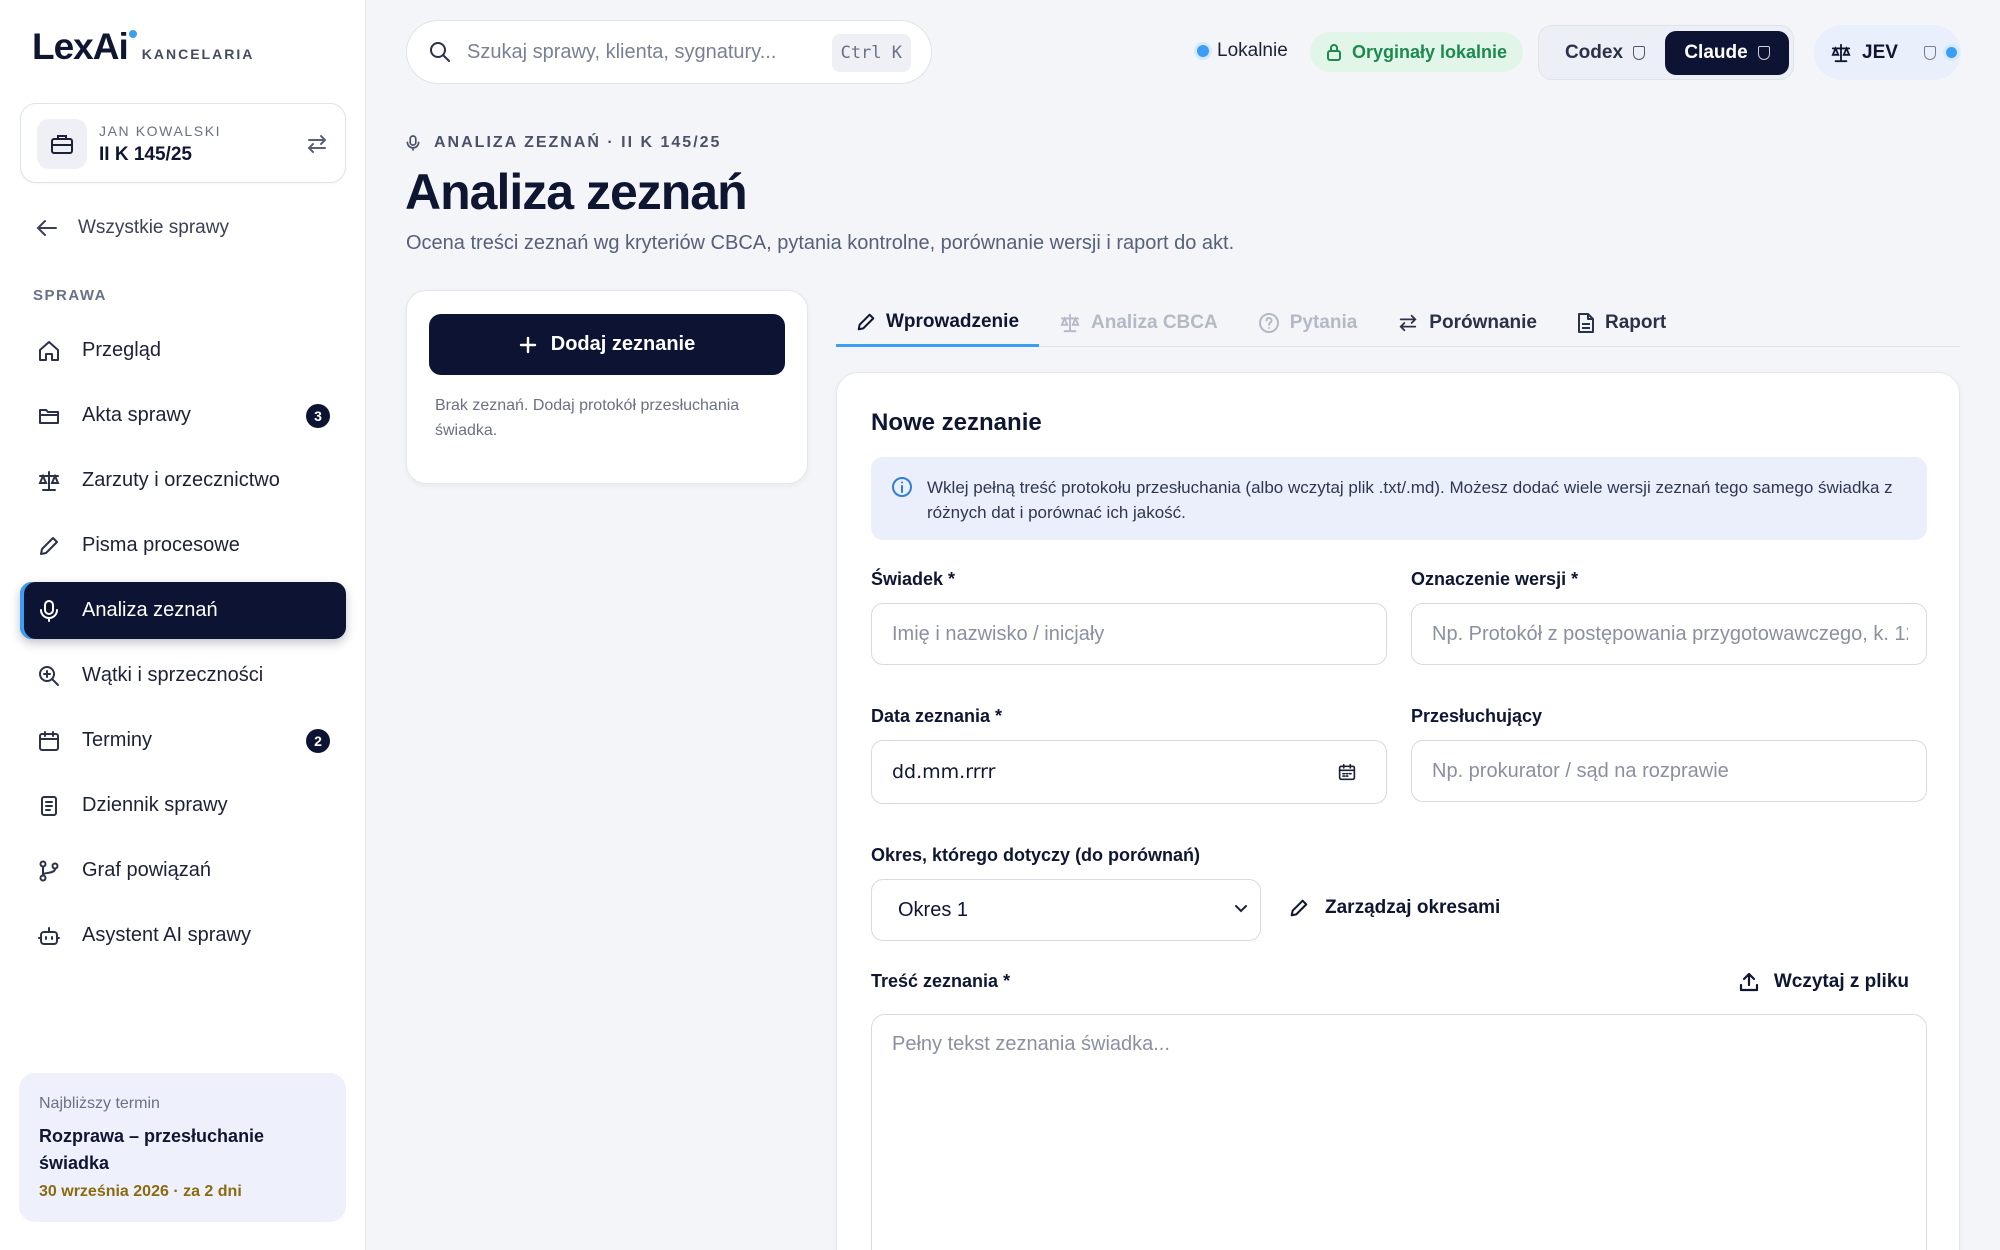 Image resolution: width=2000 pixels, height=1250 pixels. Describe the element at coordinates (152, 1149) in the screenshot. I see `next-term-title: Rozprawa – przesłuchanie świadka` at that location.